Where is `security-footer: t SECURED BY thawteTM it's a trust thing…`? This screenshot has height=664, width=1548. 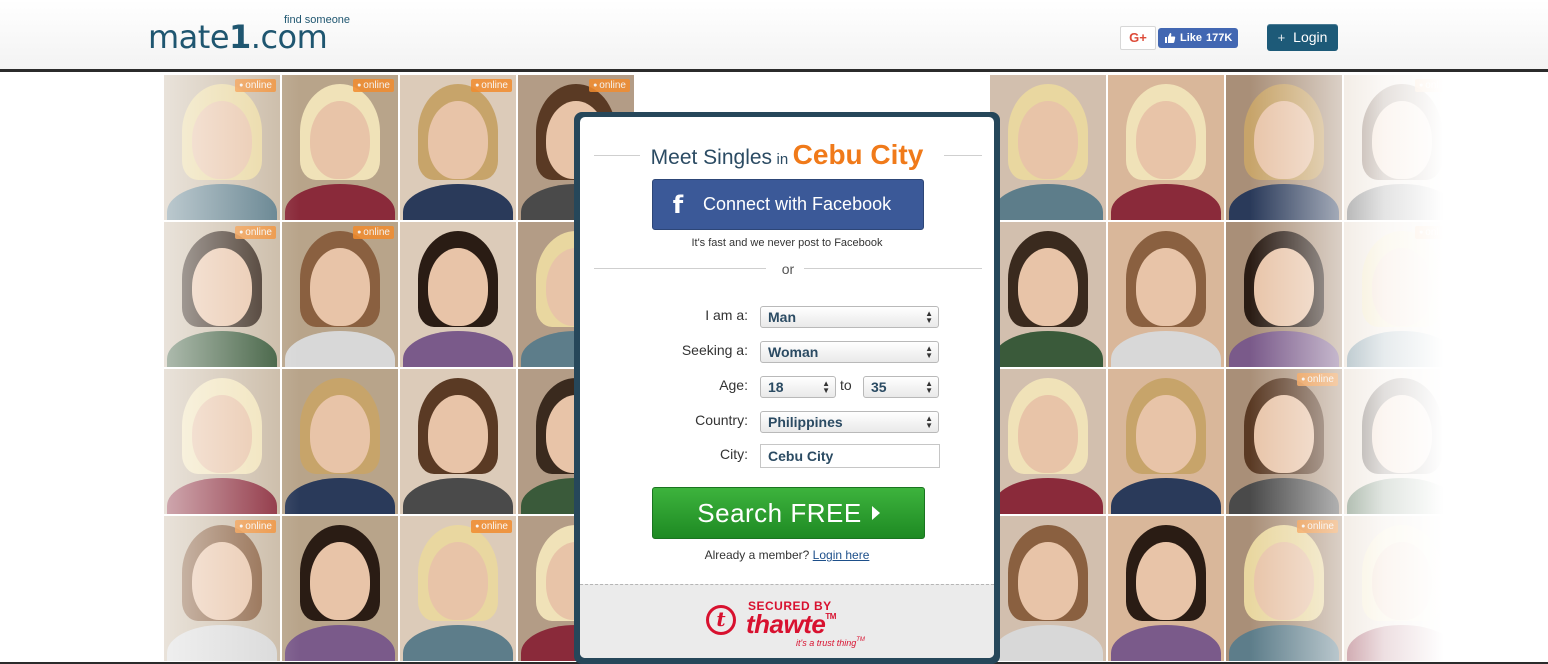 security-footer: t SECURED BY thawteTM it's a trust thing… is located at coordinates (787, 621).